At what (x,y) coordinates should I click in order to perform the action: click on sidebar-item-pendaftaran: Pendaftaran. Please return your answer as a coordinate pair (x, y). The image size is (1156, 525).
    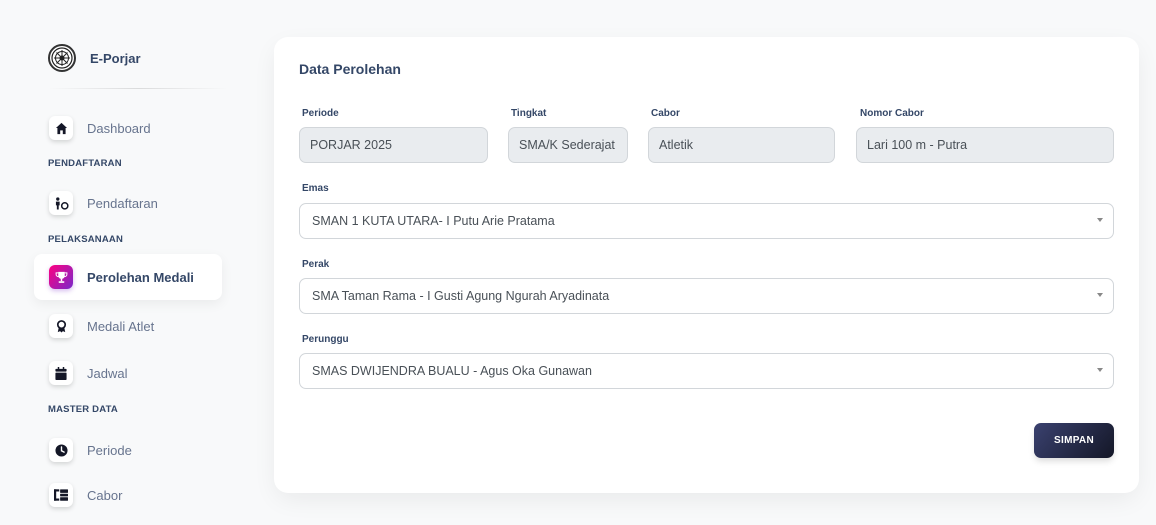
    Looking at the image, I should click on (128, 203).